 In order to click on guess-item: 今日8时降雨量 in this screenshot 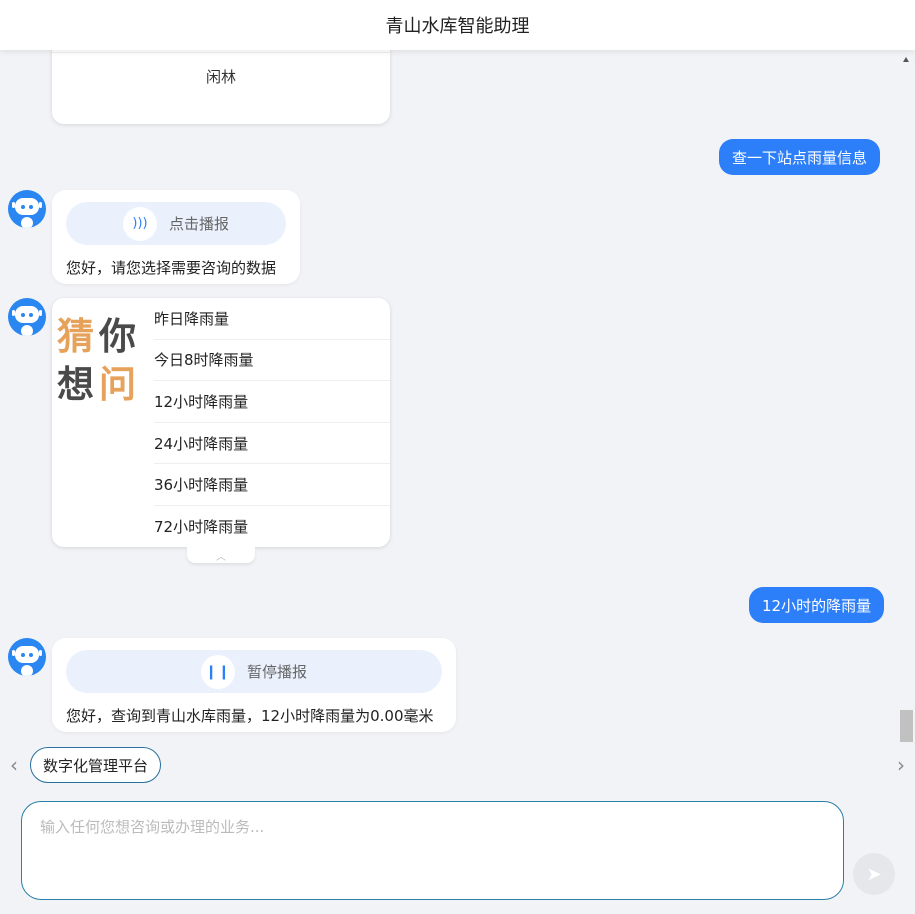, I will do `click(272, 361)`.